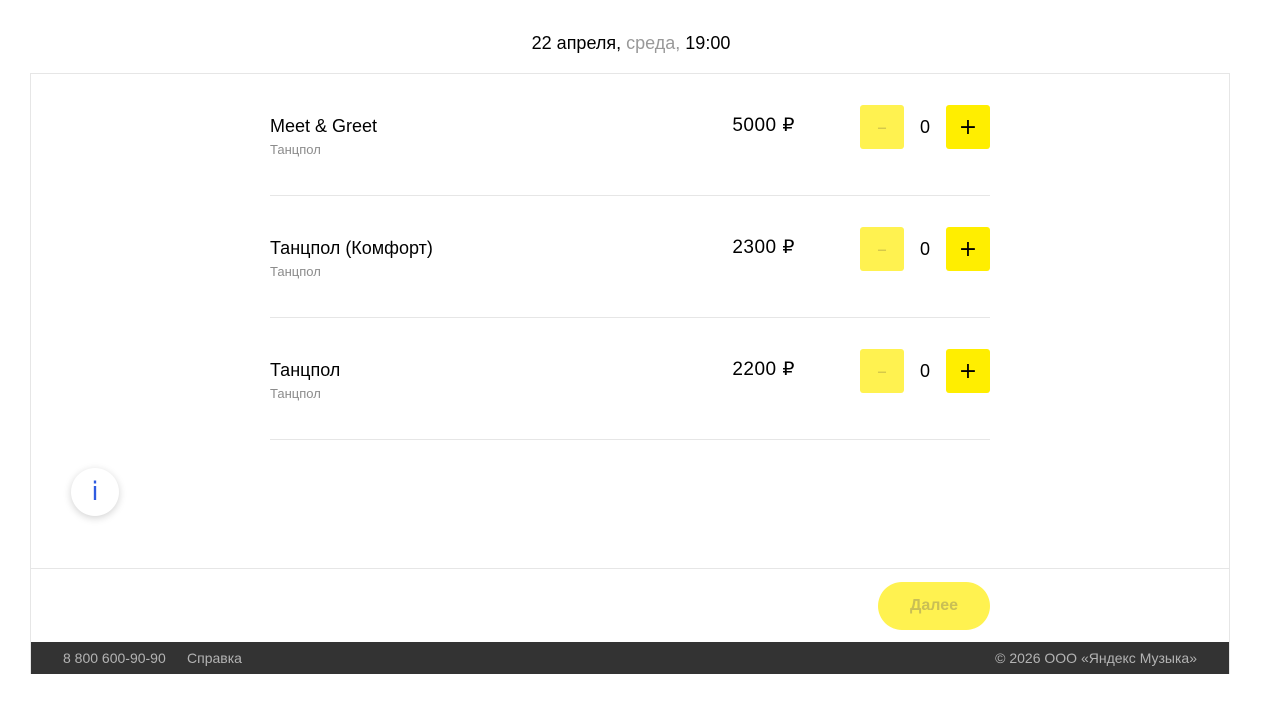  What do you see at coordinates (576, 43) in the screenshot?
I see `event-date: 22 апреля,` at bounding box center [576, 43].